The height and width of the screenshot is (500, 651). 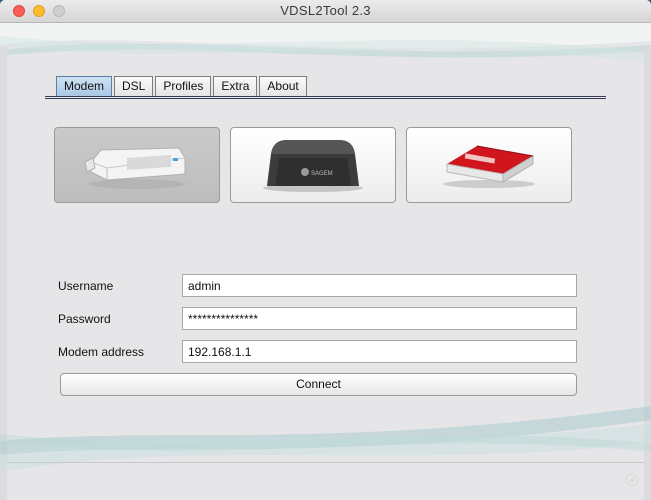 What do you see at coordinates (325, 439) in the screenshot?
I see `decorative-wave-bottom` at bounding box center [325, 439].